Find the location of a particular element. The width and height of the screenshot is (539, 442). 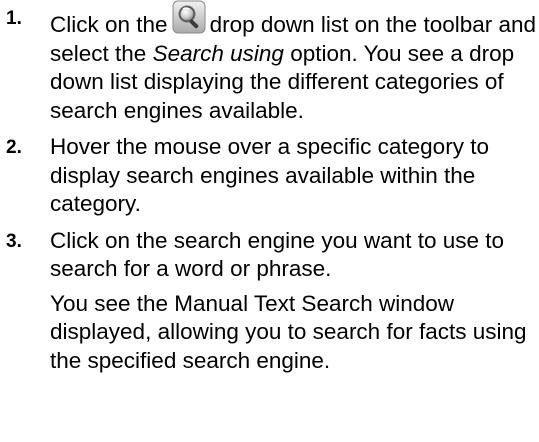

step-number: 2. is located at coordinates (14, 147).